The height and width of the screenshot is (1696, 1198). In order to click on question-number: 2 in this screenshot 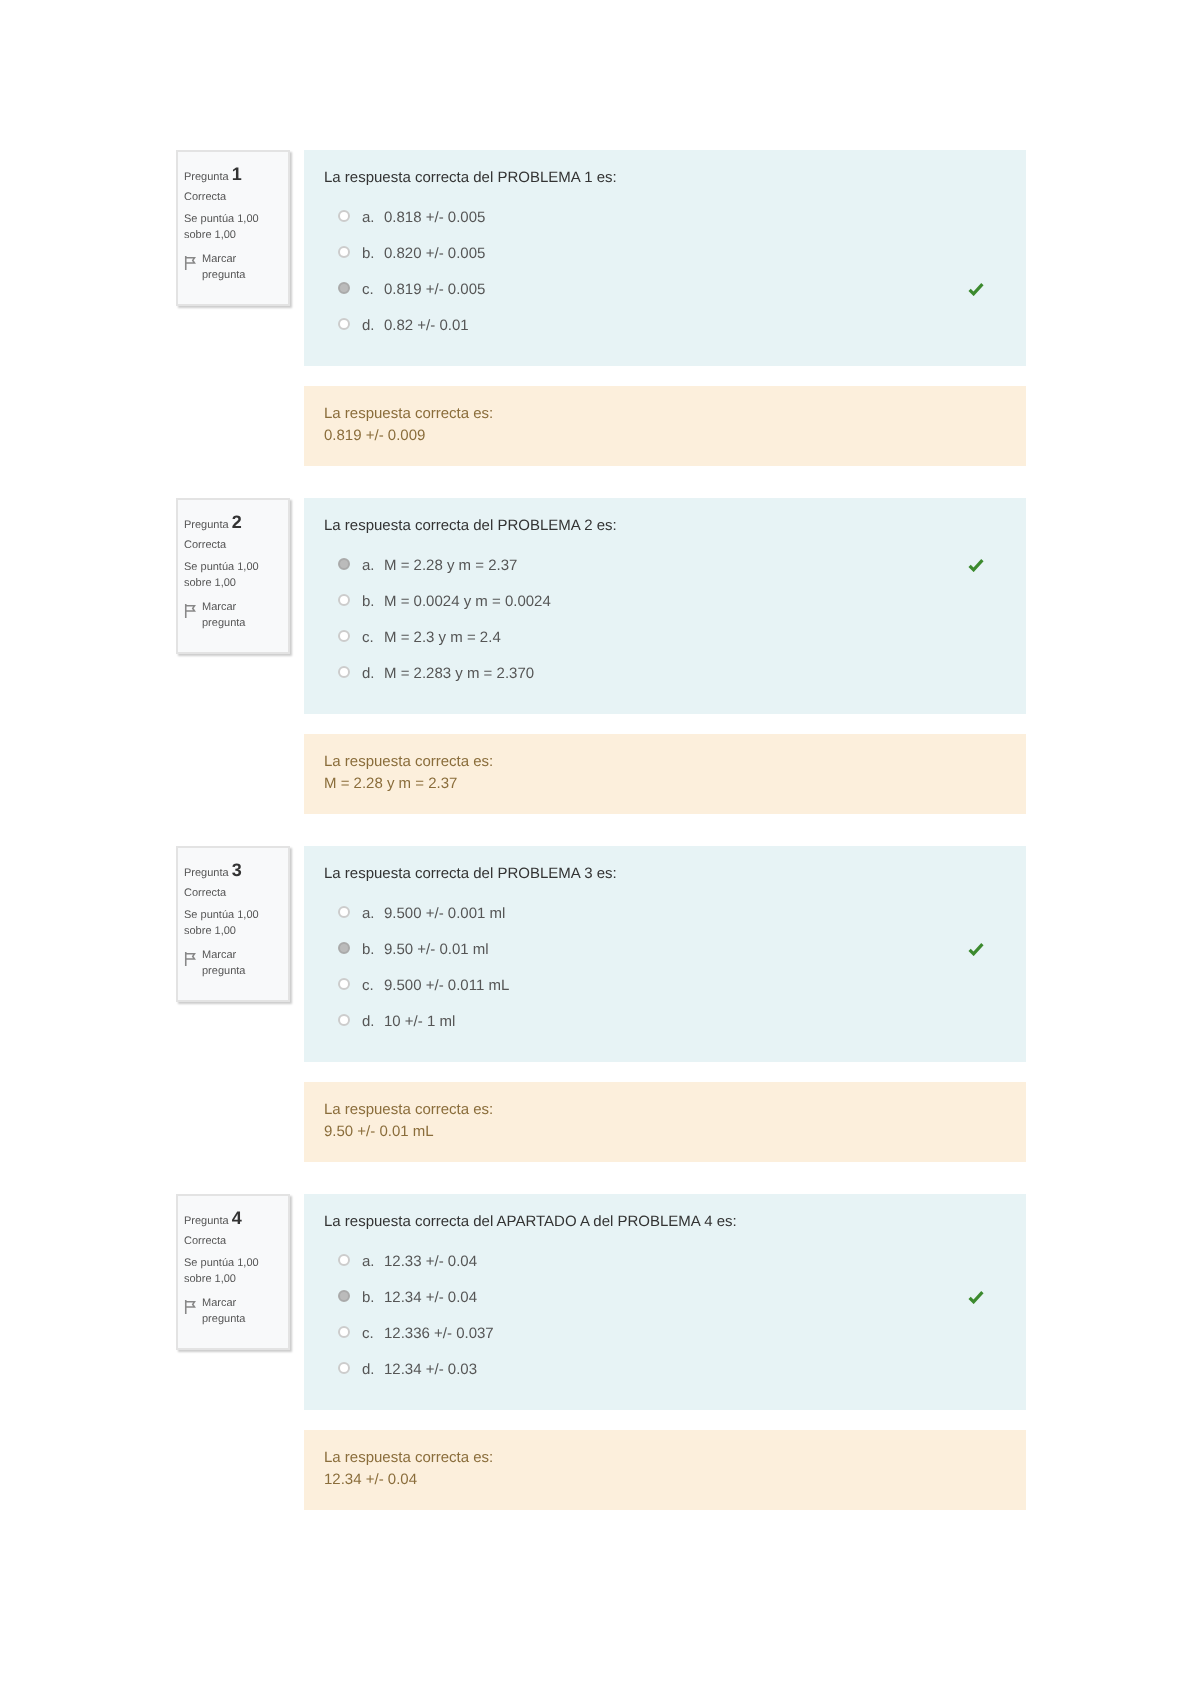, I will do `click(236, 522)`.